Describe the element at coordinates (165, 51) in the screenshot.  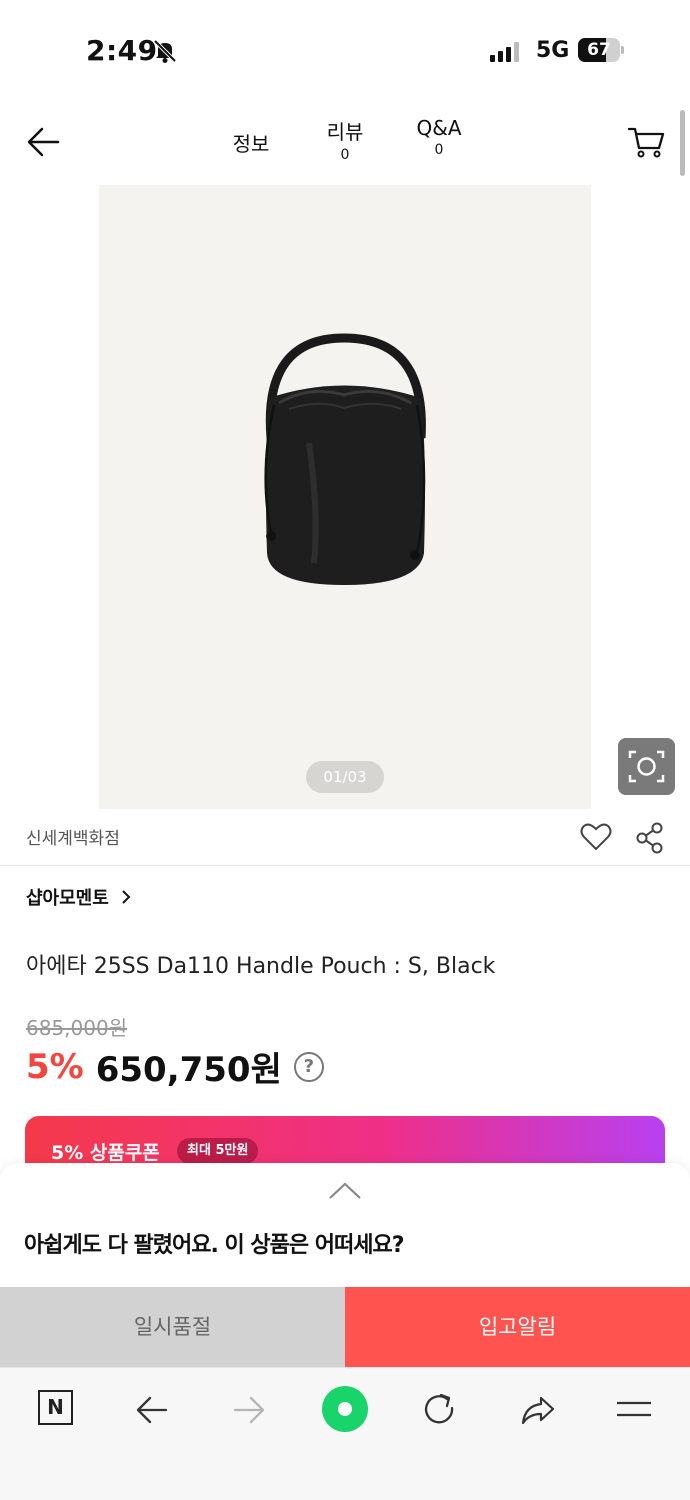
I see `bell-slash-icon` at that location.